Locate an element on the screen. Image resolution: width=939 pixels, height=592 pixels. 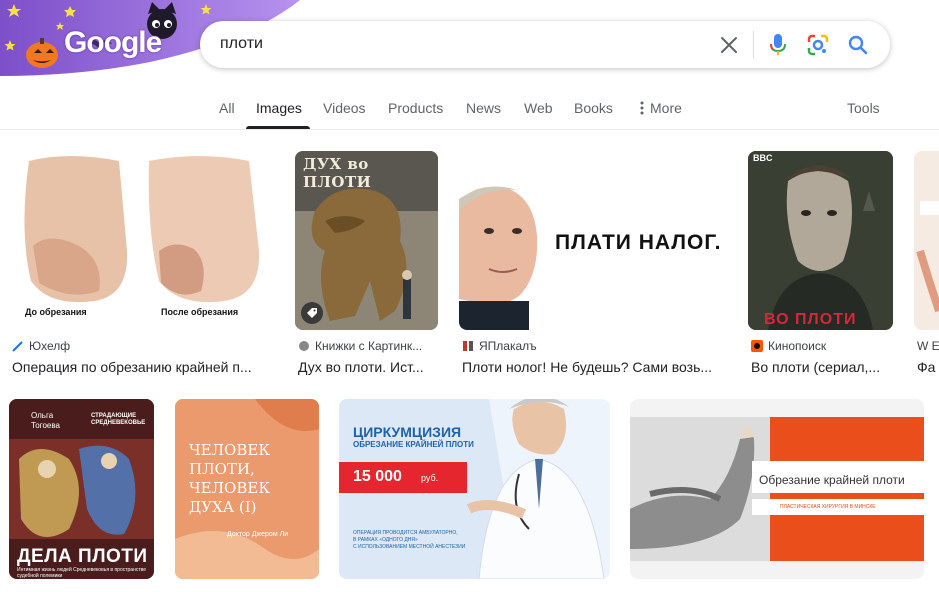
google-logo: Google is located at coordinates (113, 42).